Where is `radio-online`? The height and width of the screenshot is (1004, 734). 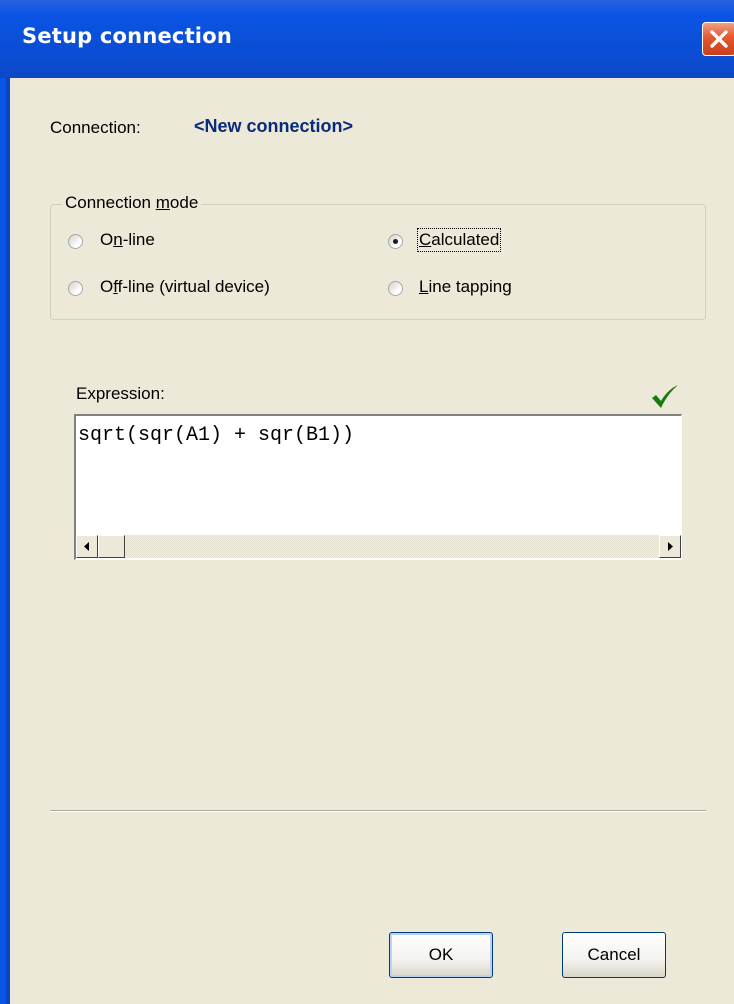 radio-online is located at coordinates (75, 241).